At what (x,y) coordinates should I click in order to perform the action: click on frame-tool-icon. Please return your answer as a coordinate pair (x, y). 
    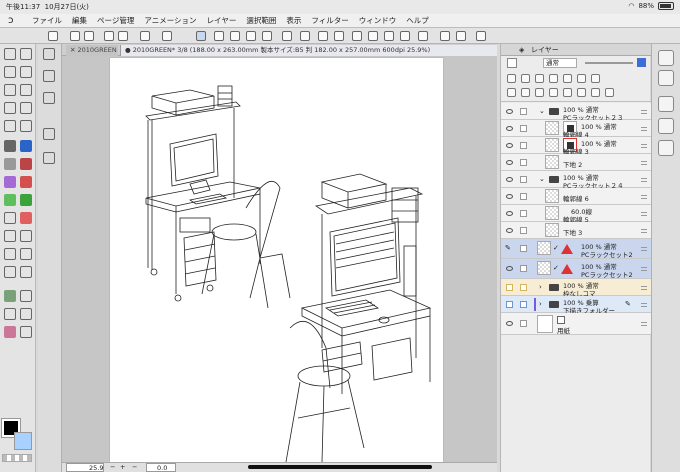
    Looking at the image, I should click on (26, 164).